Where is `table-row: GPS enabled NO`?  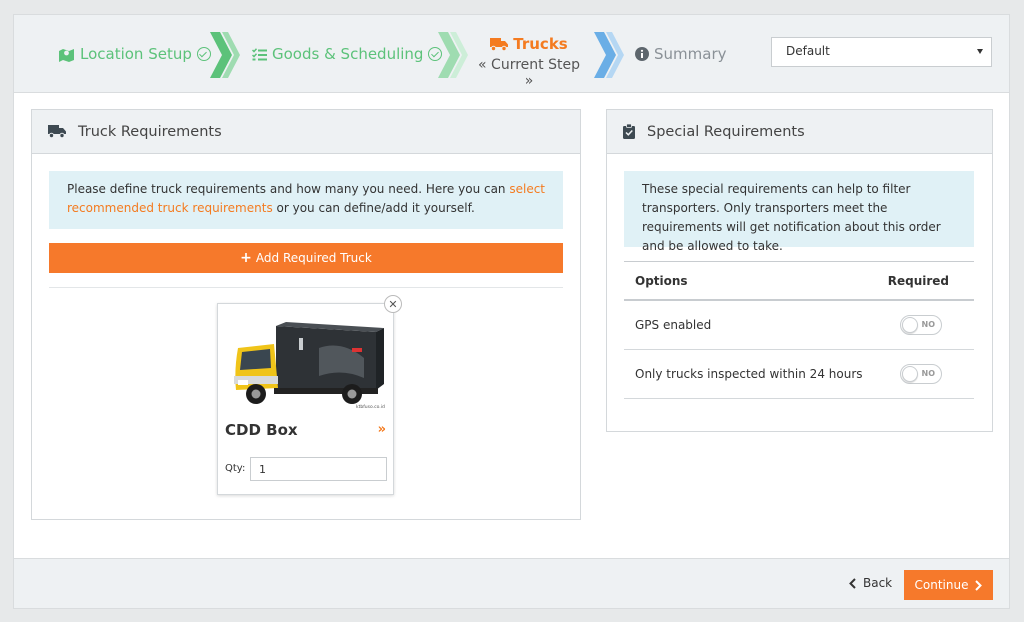
table-row: GPS enabled NO is located at coordinates (799, 325).